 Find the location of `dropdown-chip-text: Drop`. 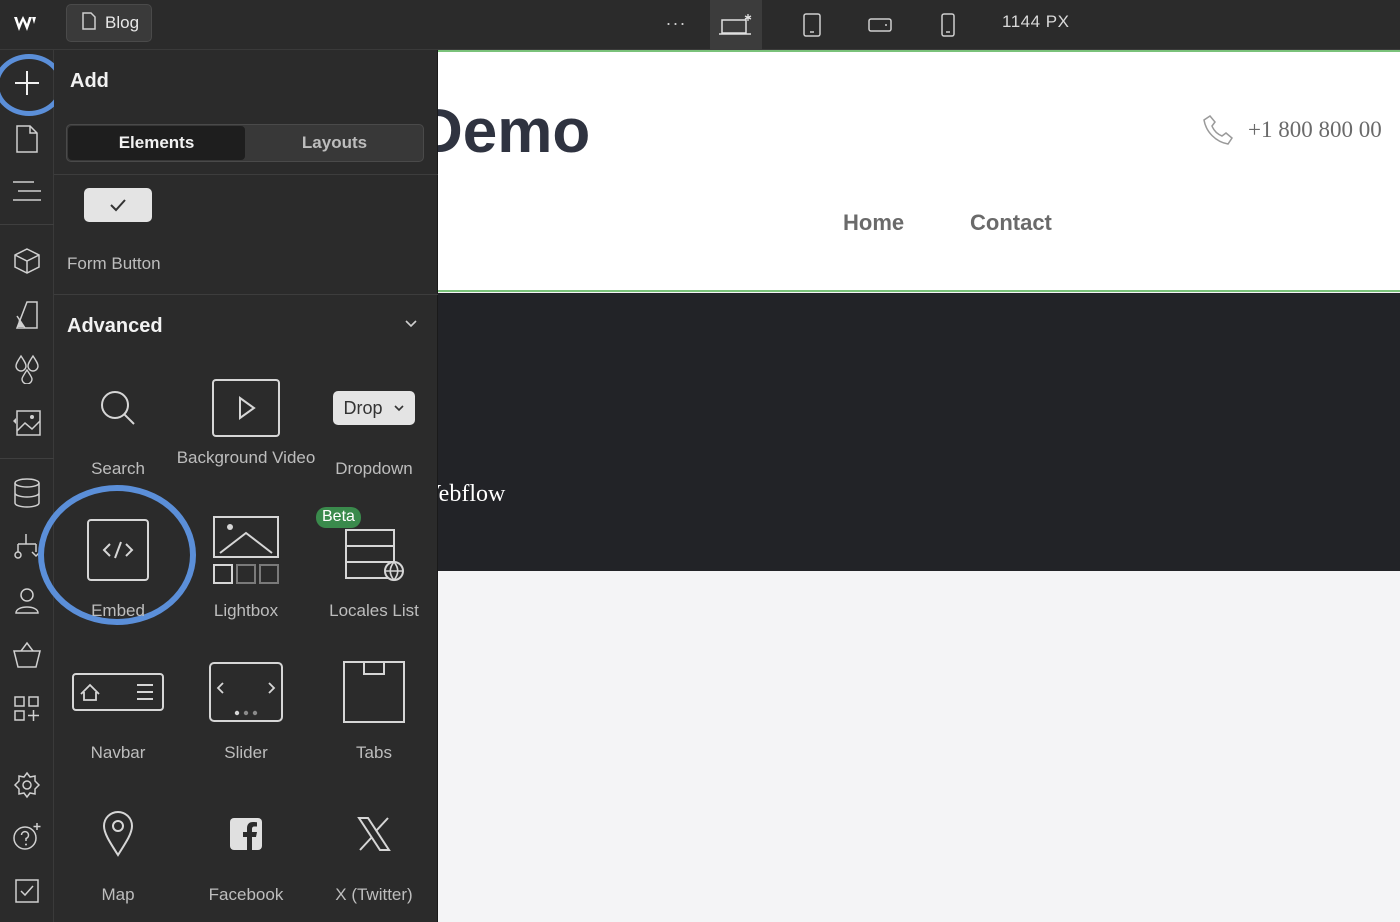

dropdown-chip-text: Drop is located at coordinates (363, 407).